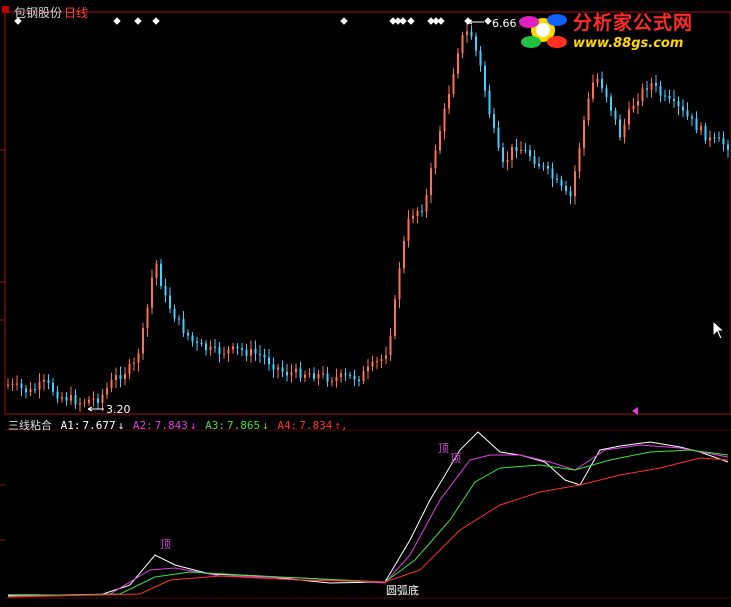  What do you see at coordinates (142, 425) in the screenshot?
I see `a2-label: A2:` at bounding box center [142, 425].